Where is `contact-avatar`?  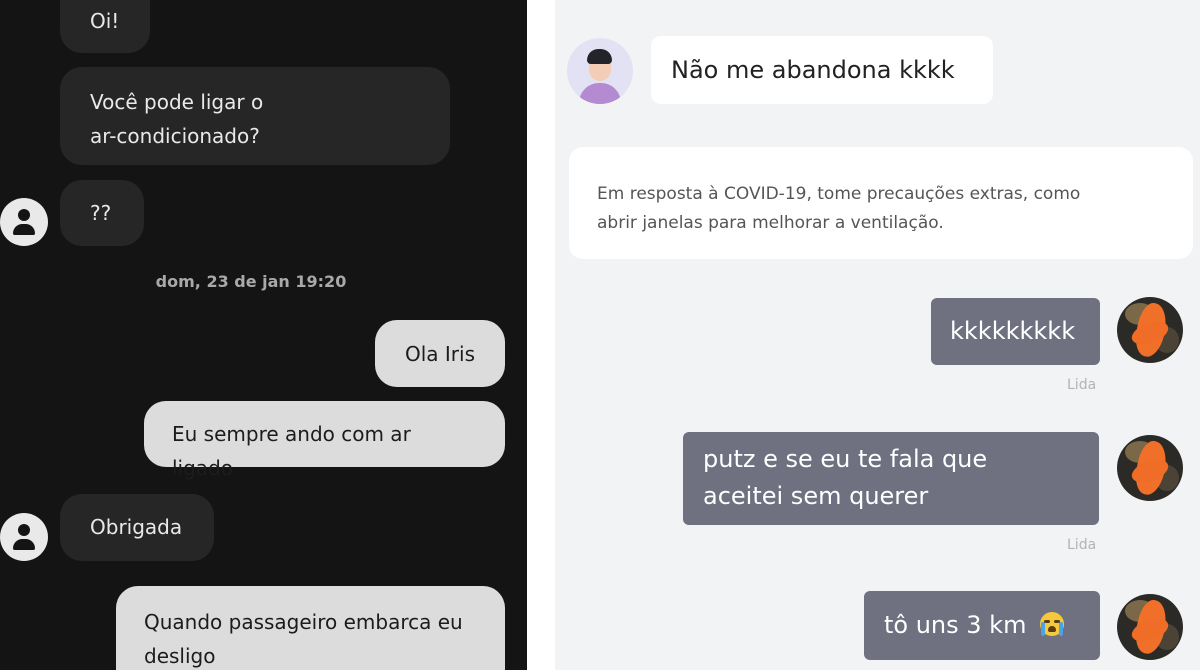 contact-avatar is located at coordinates (600, 71).